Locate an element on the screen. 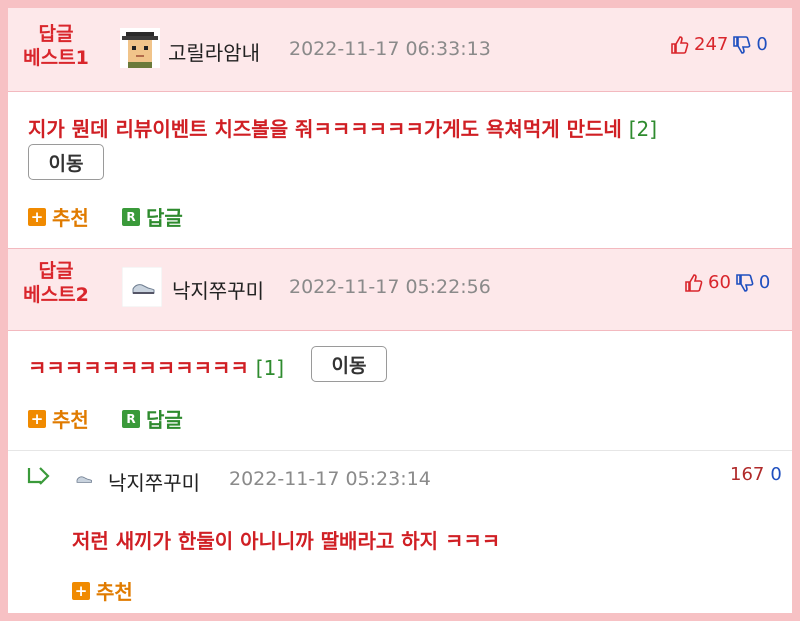 This screenshot has width=800, height=621. reply-vote-box: 167 0 is located at coordinates (756, 474).